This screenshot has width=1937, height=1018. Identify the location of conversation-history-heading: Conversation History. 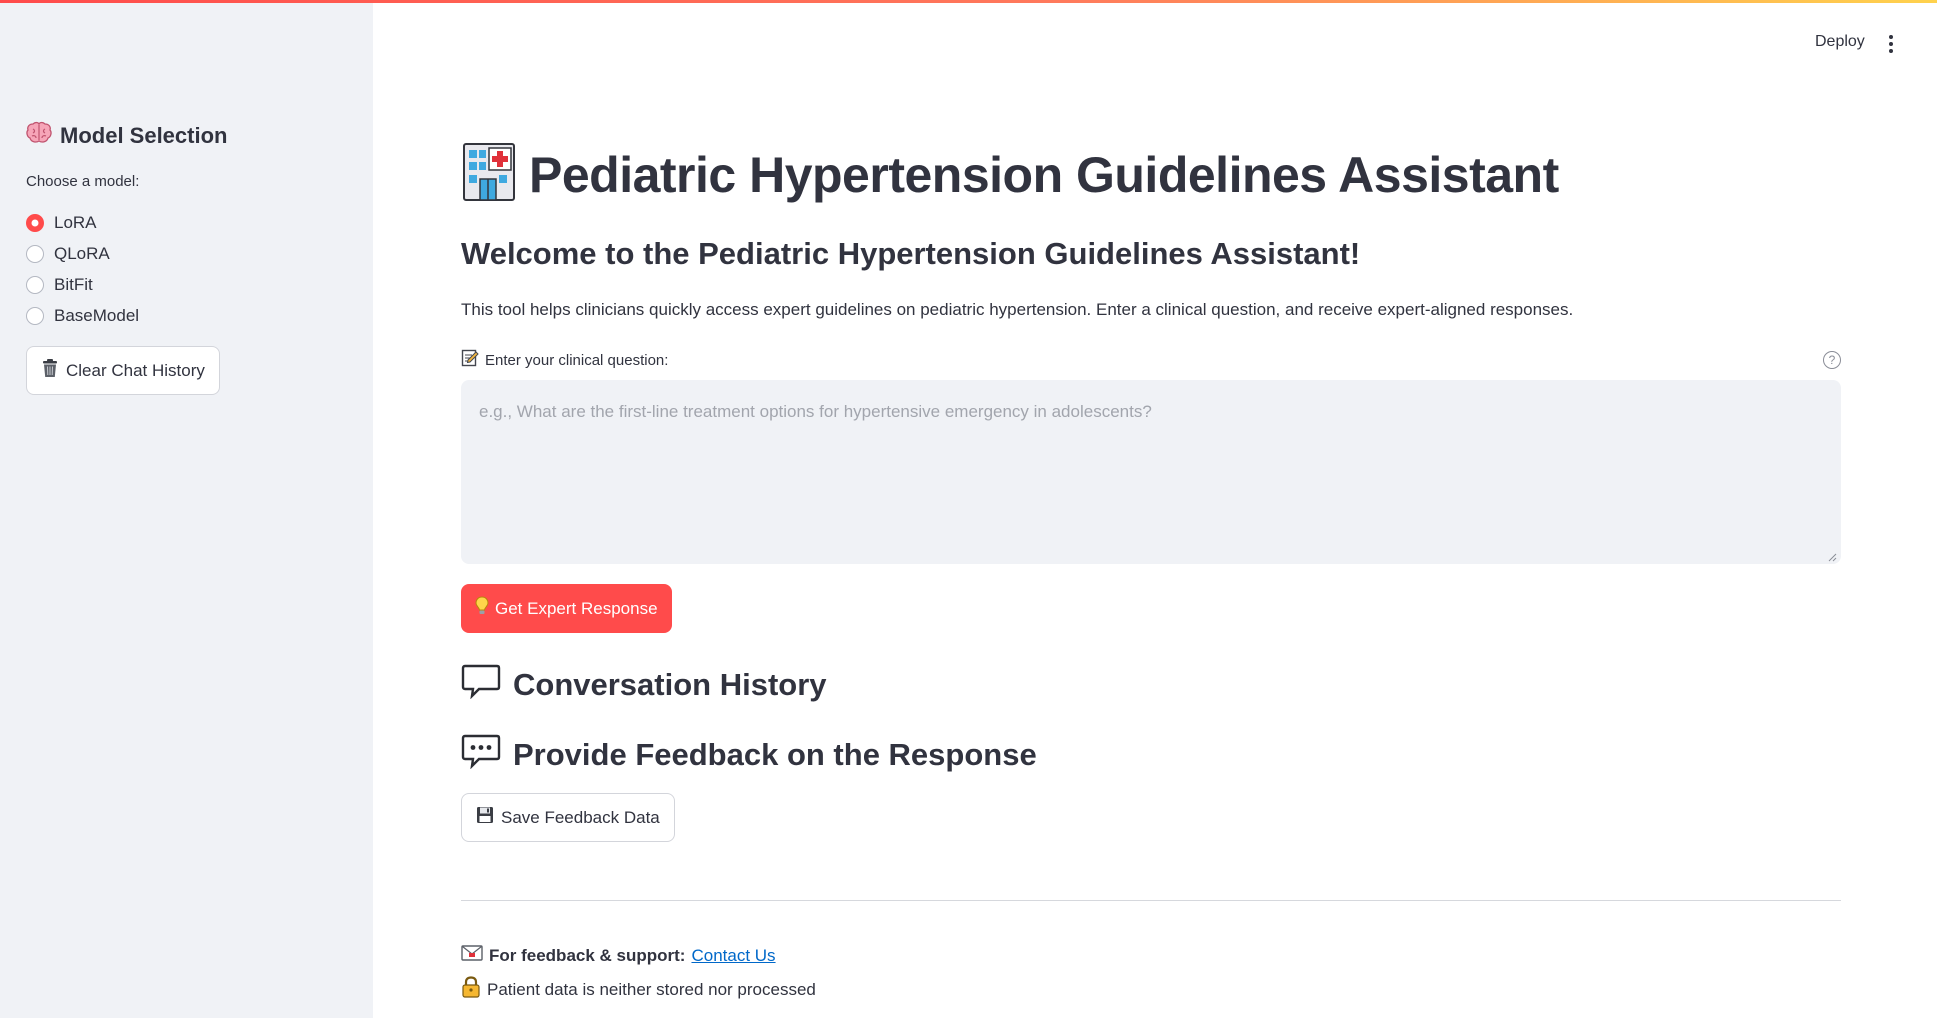
(644, 685).